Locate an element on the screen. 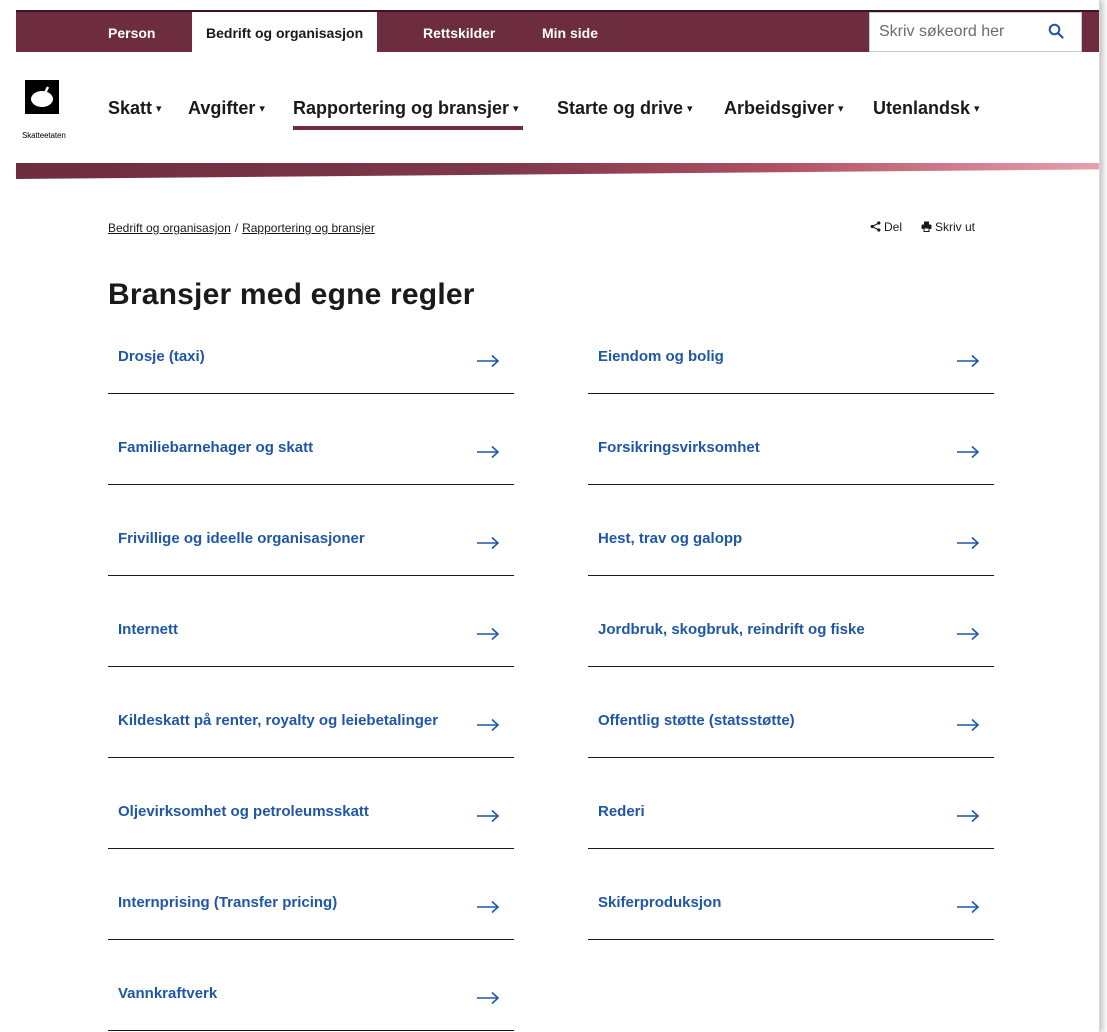 Image resolution: width=1107 pixels, height=1032 pixels. link-item-label: Frivillige og ideelle organisasjoner is located at coordinates (241, 538).